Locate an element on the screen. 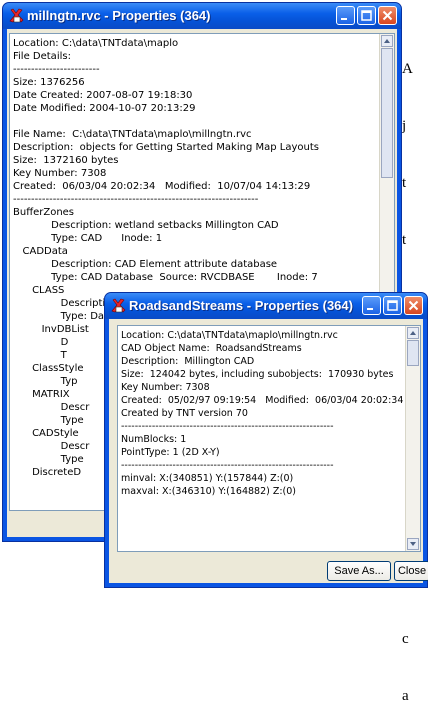 This screenshot has width=428, height=725. title-bar: RoadsandStreams - Properties (364) is located at coordinates (266, 306).